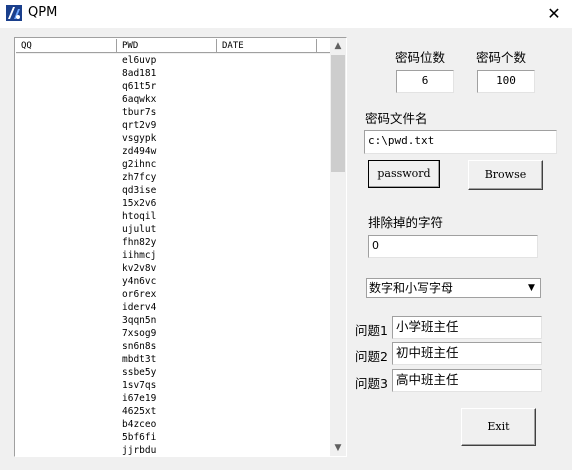 The image size is (572, 470). What do you see at coordinates (173, 190) in the screenshot?
I see `table-row: qd3ise` at bounding box center [173, 190].